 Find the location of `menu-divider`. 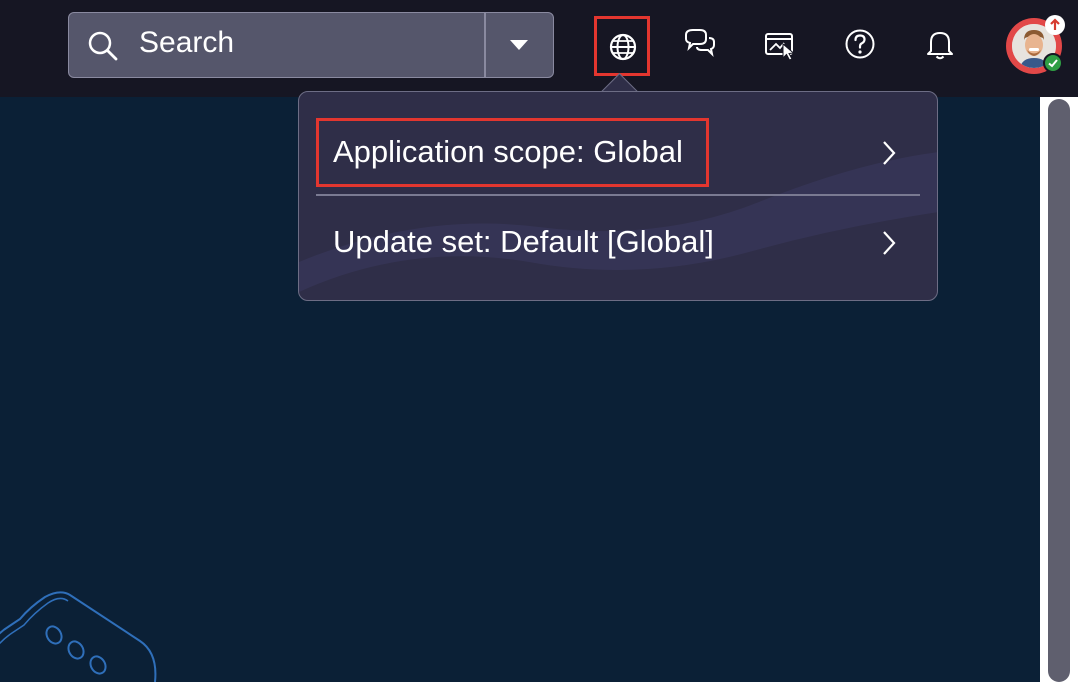

menu-divider is located at coordinates (618, 195).